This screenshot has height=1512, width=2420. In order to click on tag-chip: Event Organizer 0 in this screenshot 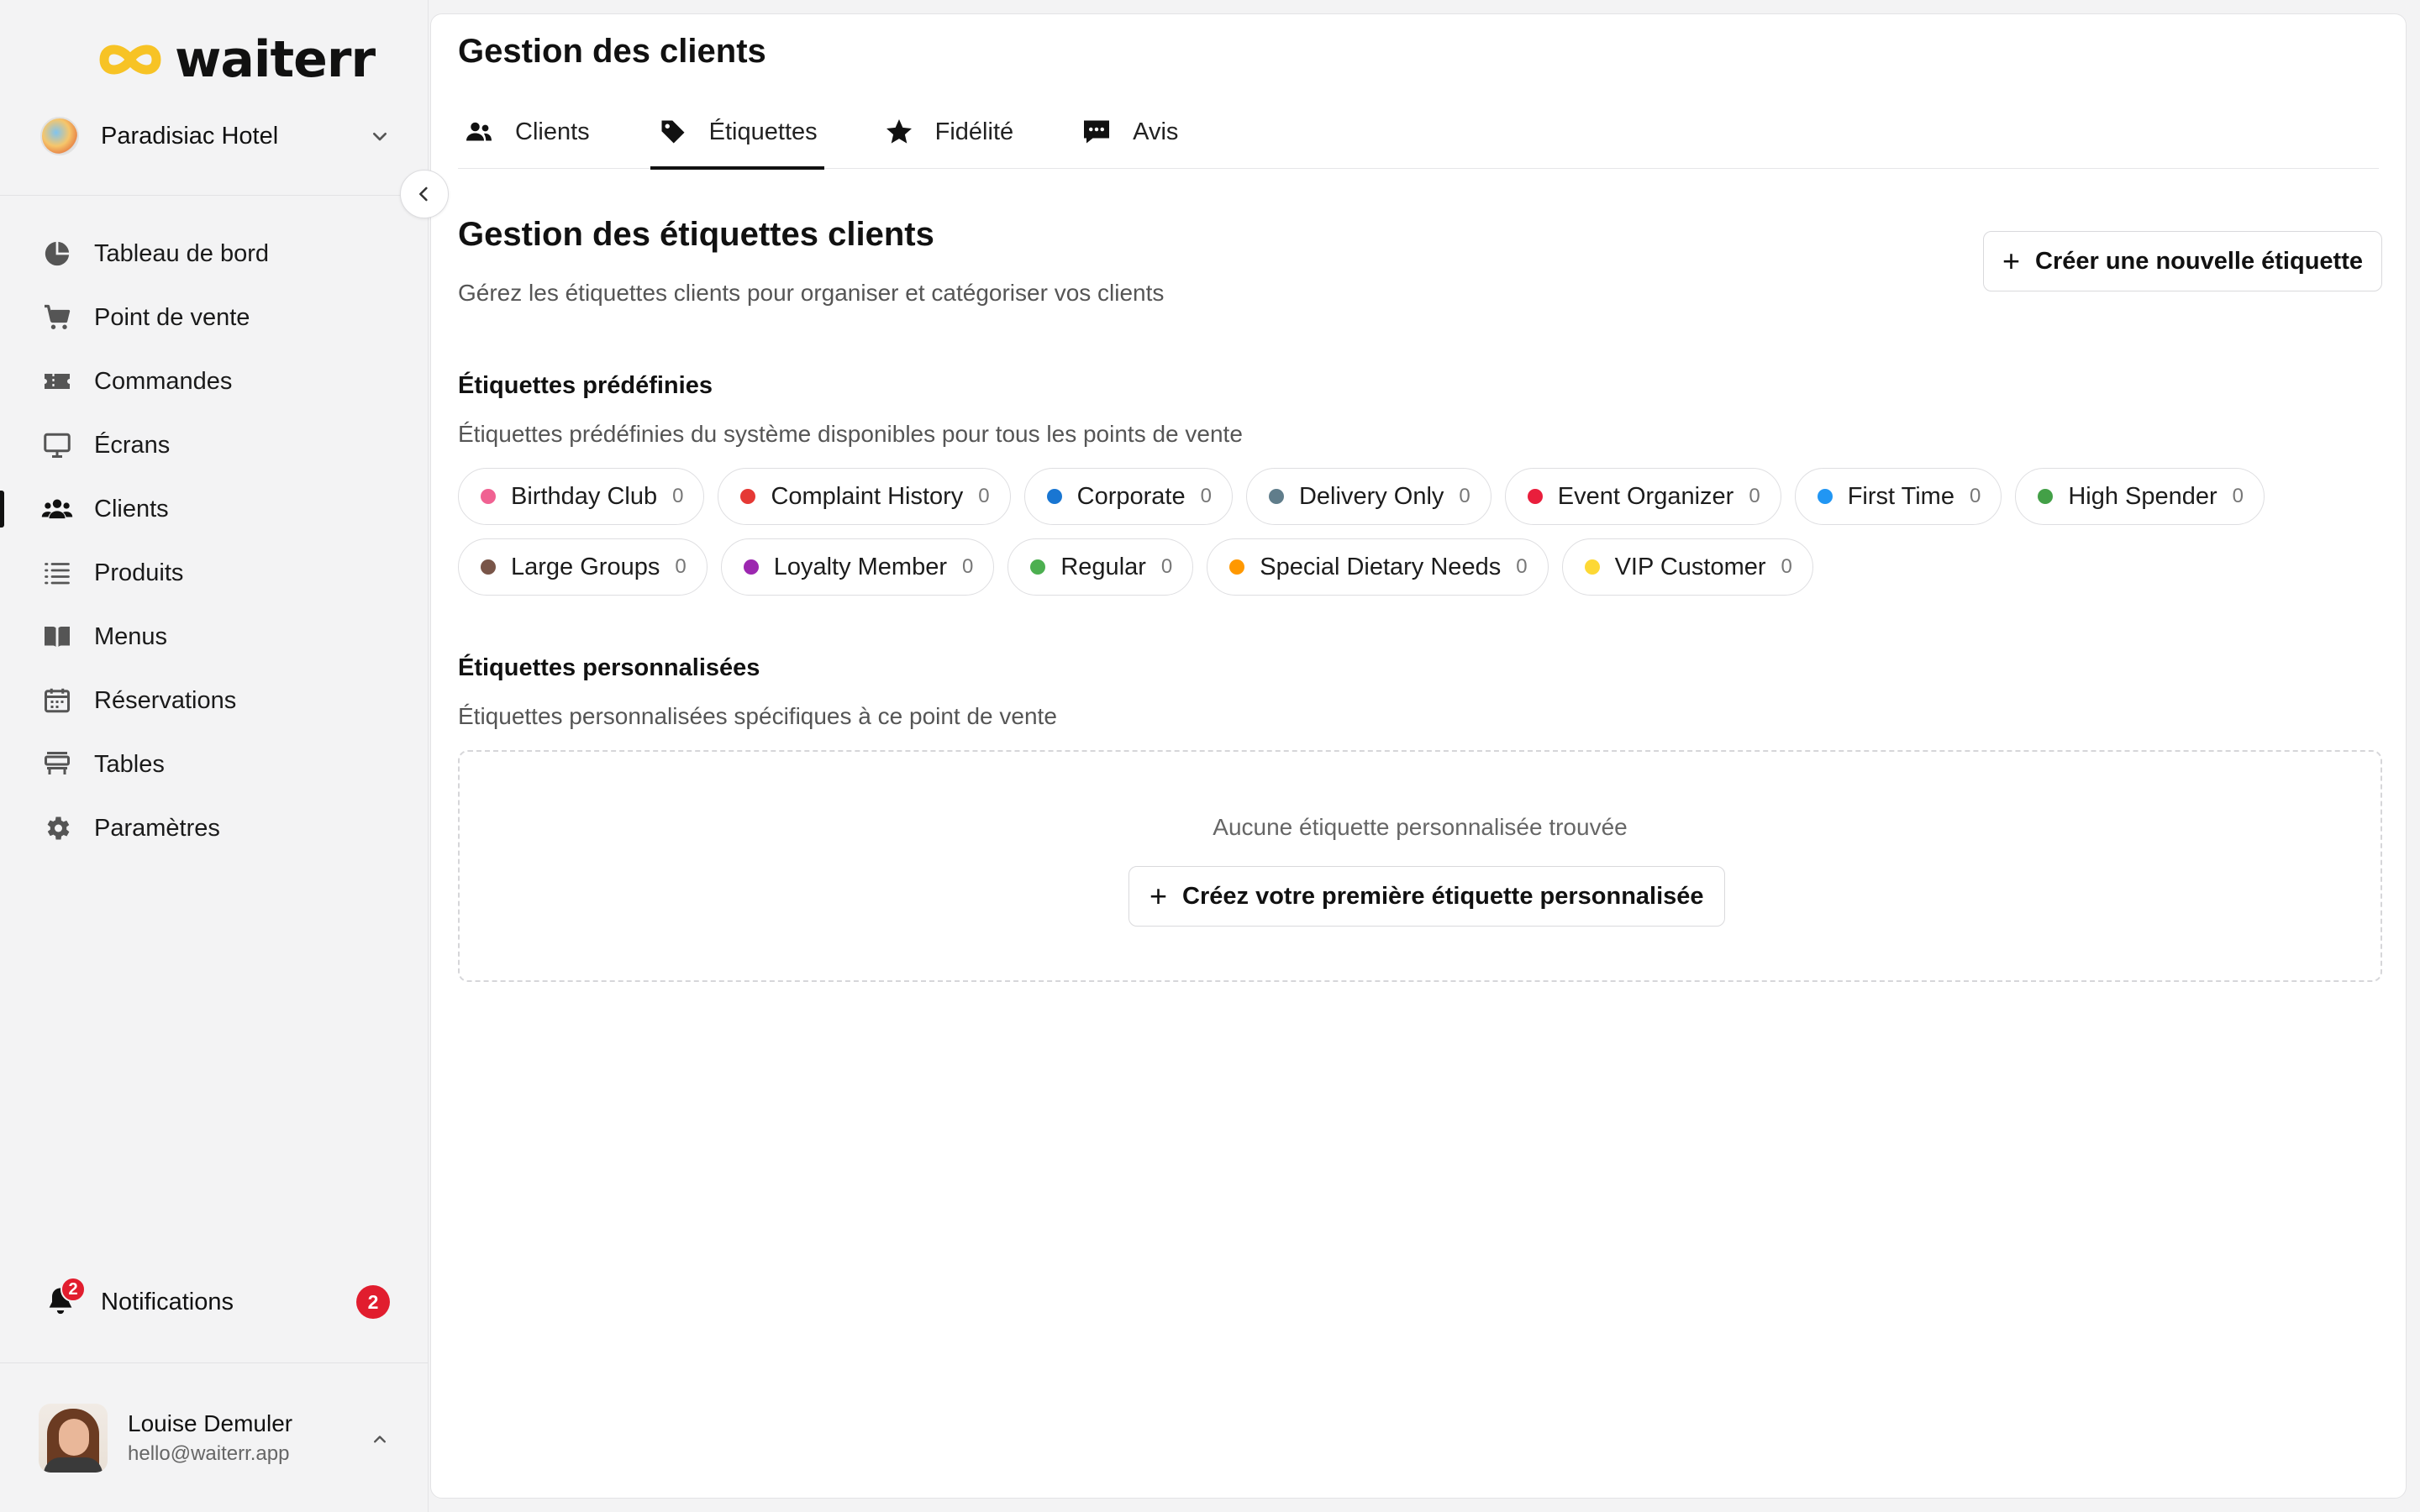, I will do `click(1643, 496)`.